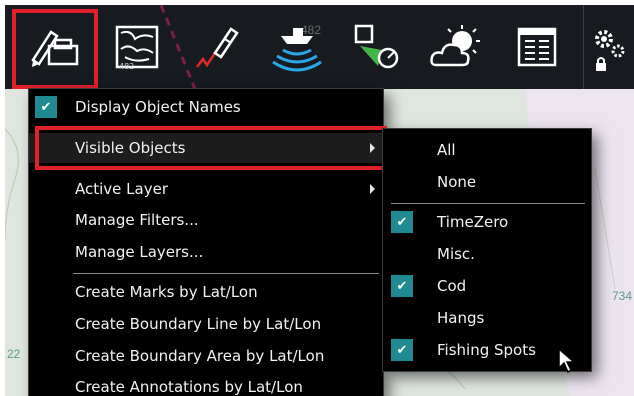 This screenshot has height=396, width=634. Describe the element at coordinates (297, 50) in the screenshot. I see `boat-sonar-icon` at that location.